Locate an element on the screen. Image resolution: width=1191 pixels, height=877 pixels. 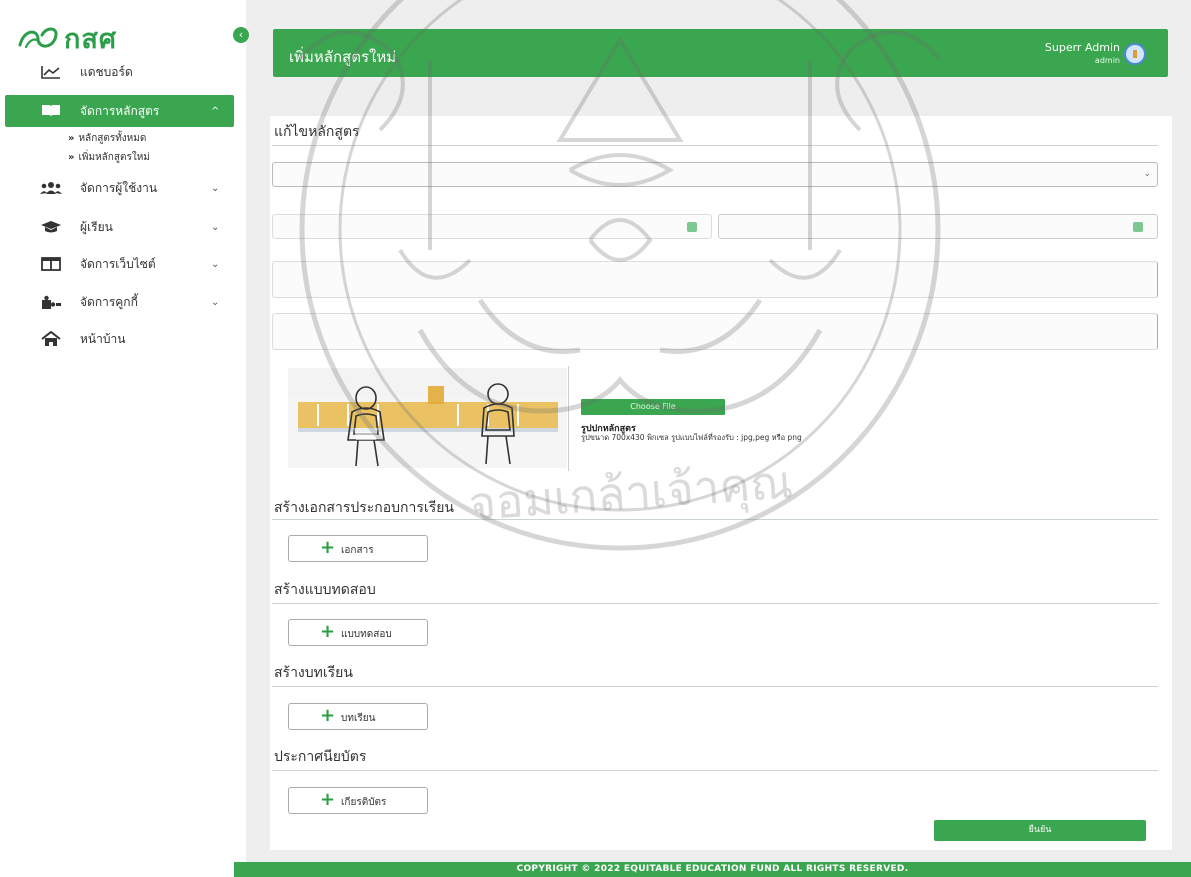
section-title-certificate: ประกาศนียบัตร is located at coordinates (320, 757).